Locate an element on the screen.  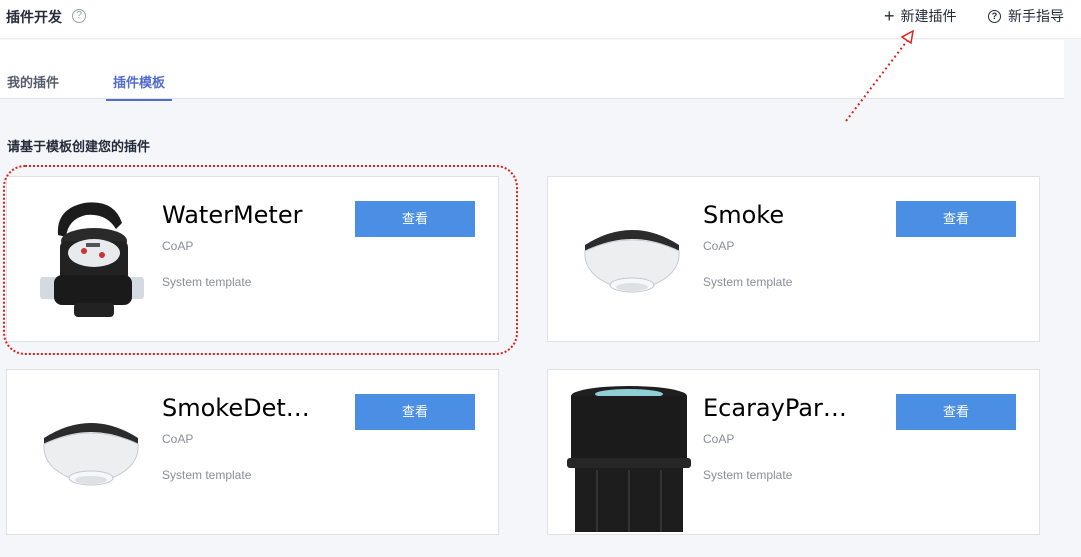
template-card-smoke: Smoke CoAP System template 查看 is located at coordinates (793, 259).